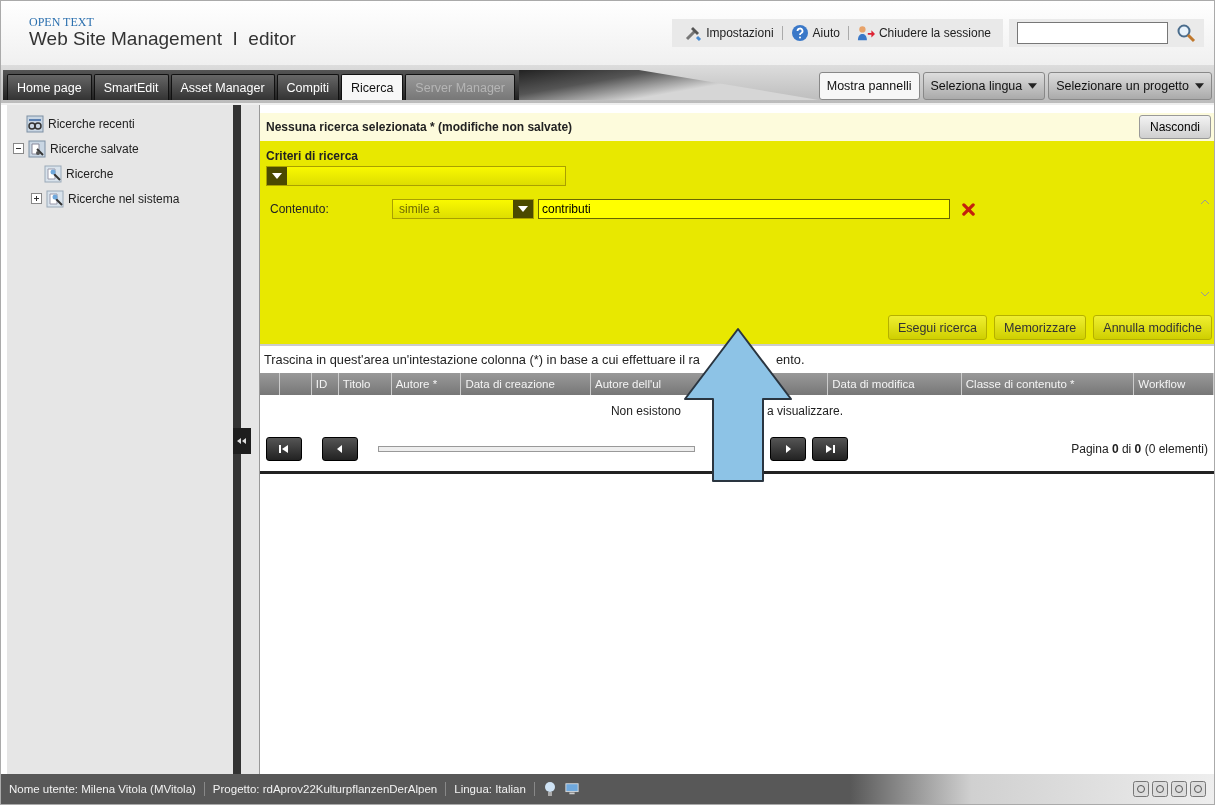 Image resolution: width=1215 pixels, height=805 pixels. Describe the element at coordinates (482, 359) in the screenshot. I see `group-hint: Trascina in quest'area un'intestazione colonna (*) in base a cui effettuare il ra` at that location.